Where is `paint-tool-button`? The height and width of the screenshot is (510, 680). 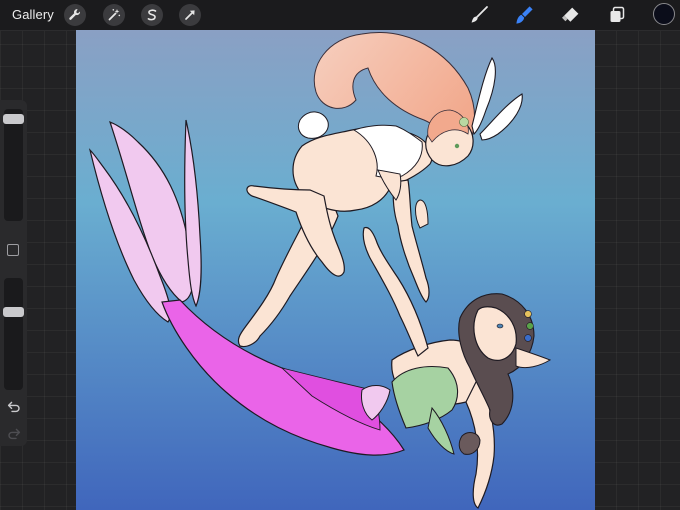
paint-tool-button is located at coordinates (479, 15).